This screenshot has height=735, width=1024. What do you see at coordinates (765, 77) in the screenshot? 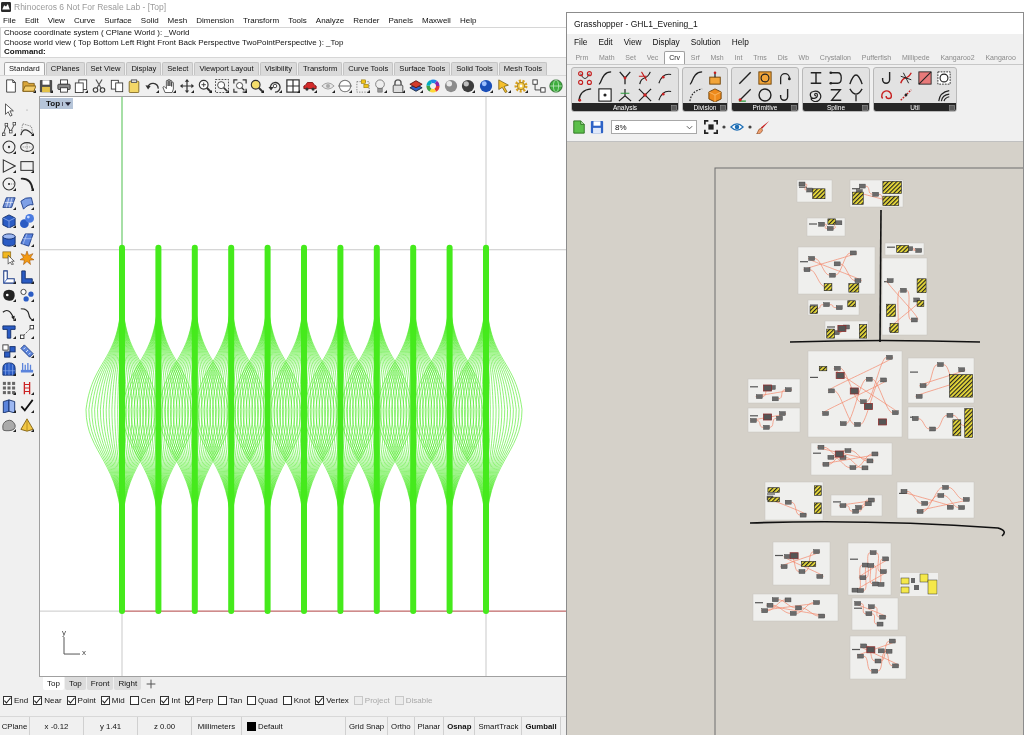
I see `circle-square-icon` at bounding box center [765, 77].